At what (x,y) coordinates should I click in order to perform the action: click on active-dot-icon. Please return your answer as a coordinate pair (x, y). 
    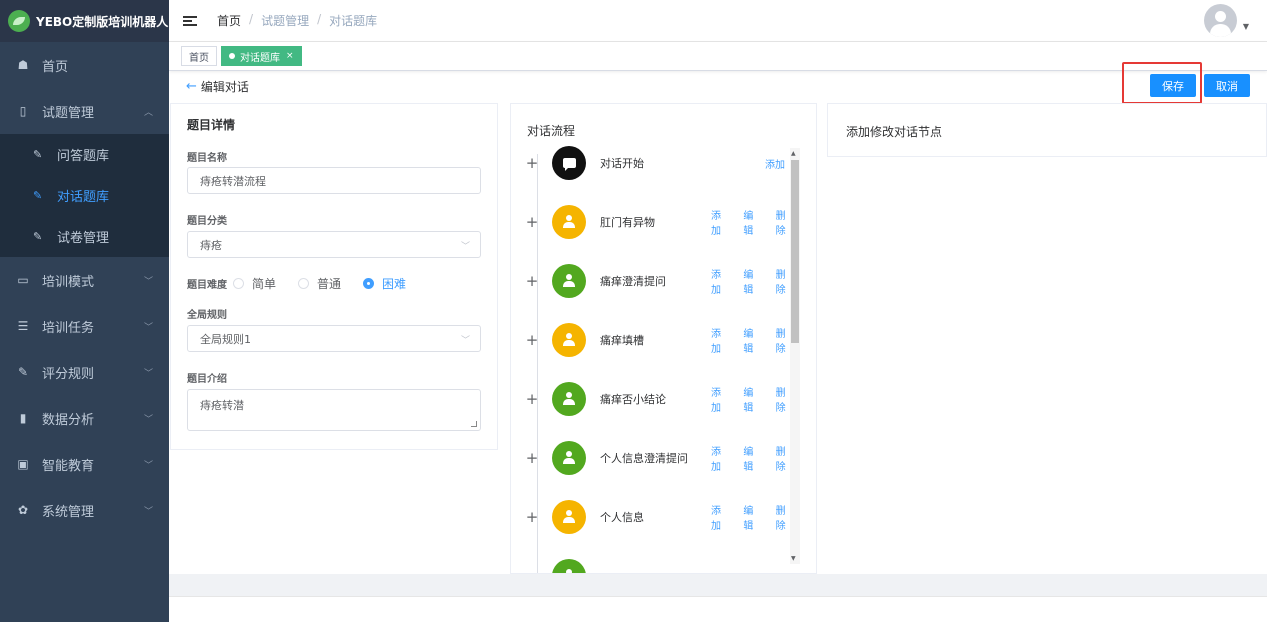
    Looking at the image, I should click on (232, 56).